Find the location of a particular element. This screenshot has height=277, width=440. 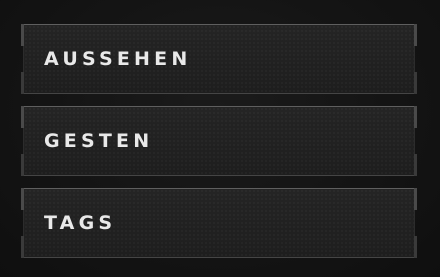

menu-item-label: AUSSEHEN is located at coordinates (118, 59).